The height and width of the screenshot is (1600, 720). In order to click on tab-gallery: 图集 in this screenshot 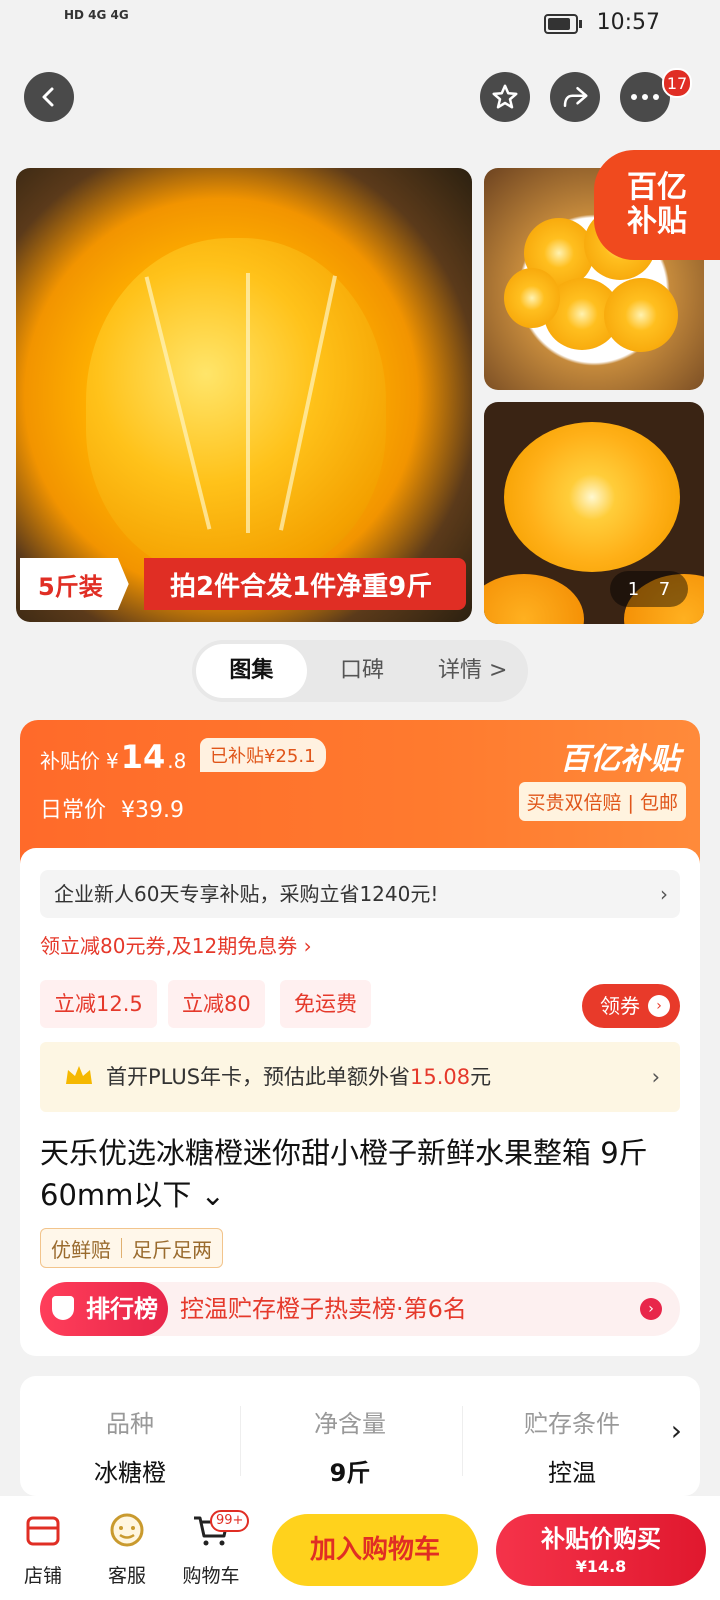, I will do `click(251, 671)`.